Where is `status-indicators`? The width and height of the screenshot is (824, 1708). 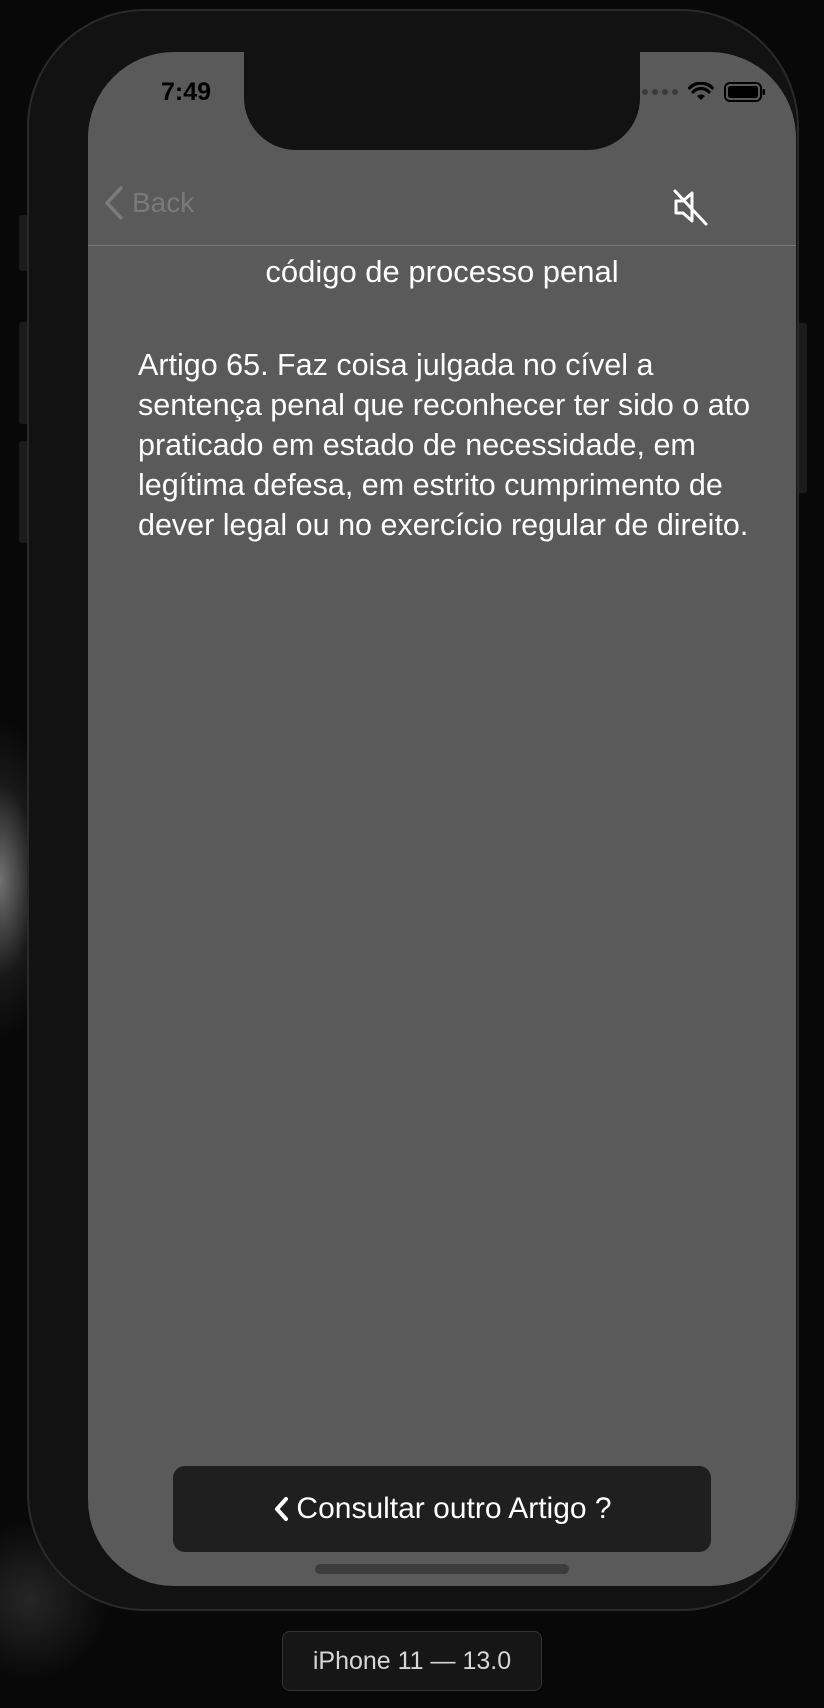 status-indicators is located at coordinates (704, 92).